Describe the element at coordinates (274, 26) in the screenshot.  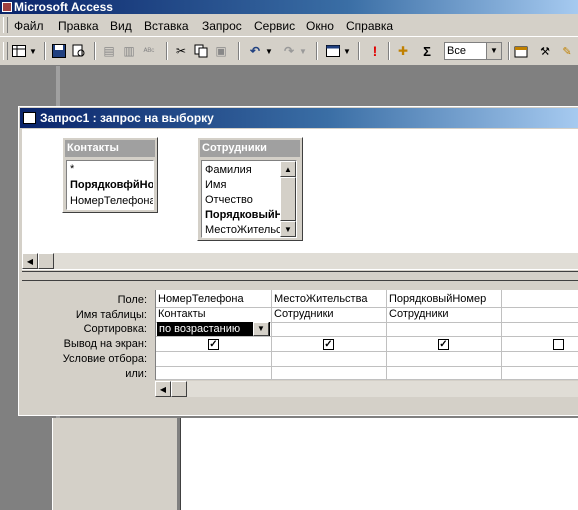
I see `menu-tools: Сервис` at that location.